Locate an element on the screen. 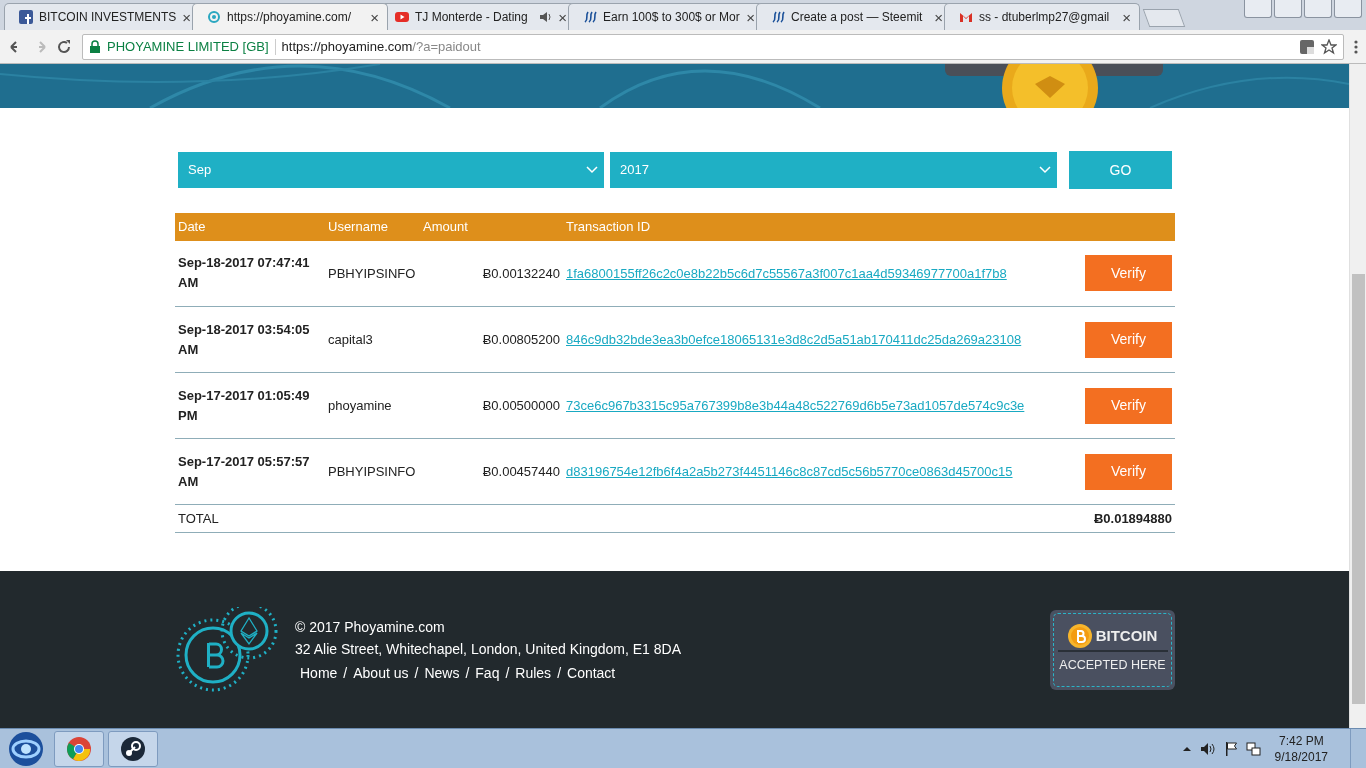  copyright-text: © 2017 Phoyamine.com is located at coordinates (370, 627).